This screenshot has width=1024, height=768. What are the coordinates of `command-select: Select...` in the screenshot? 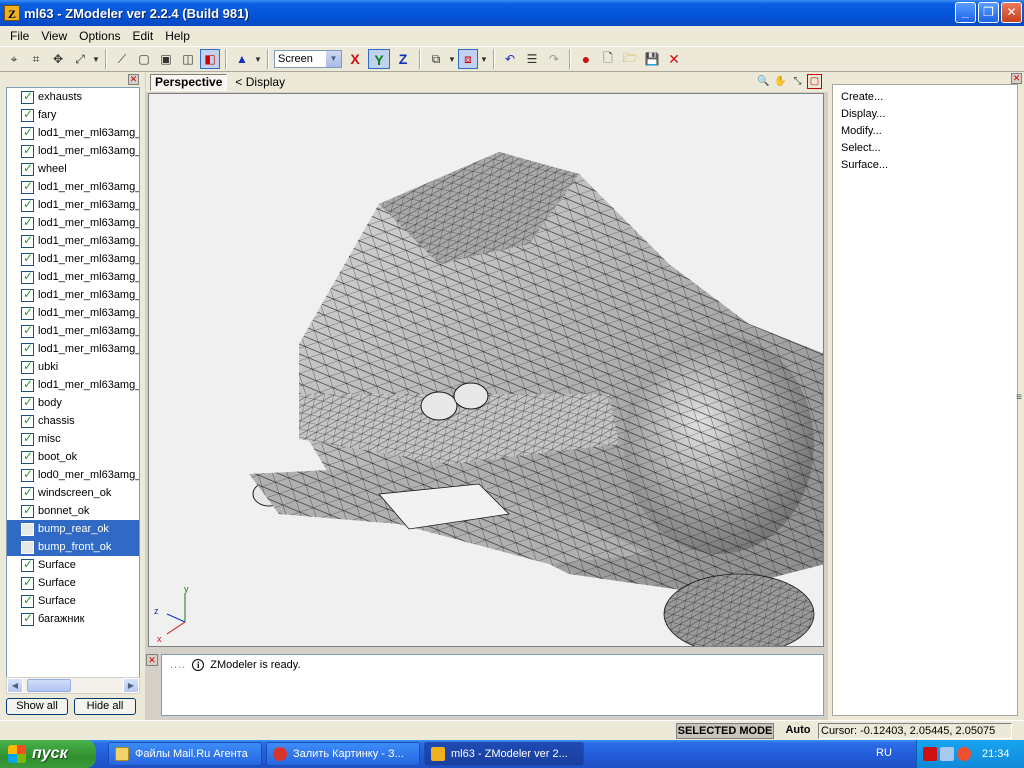 It's located at (861, 148).